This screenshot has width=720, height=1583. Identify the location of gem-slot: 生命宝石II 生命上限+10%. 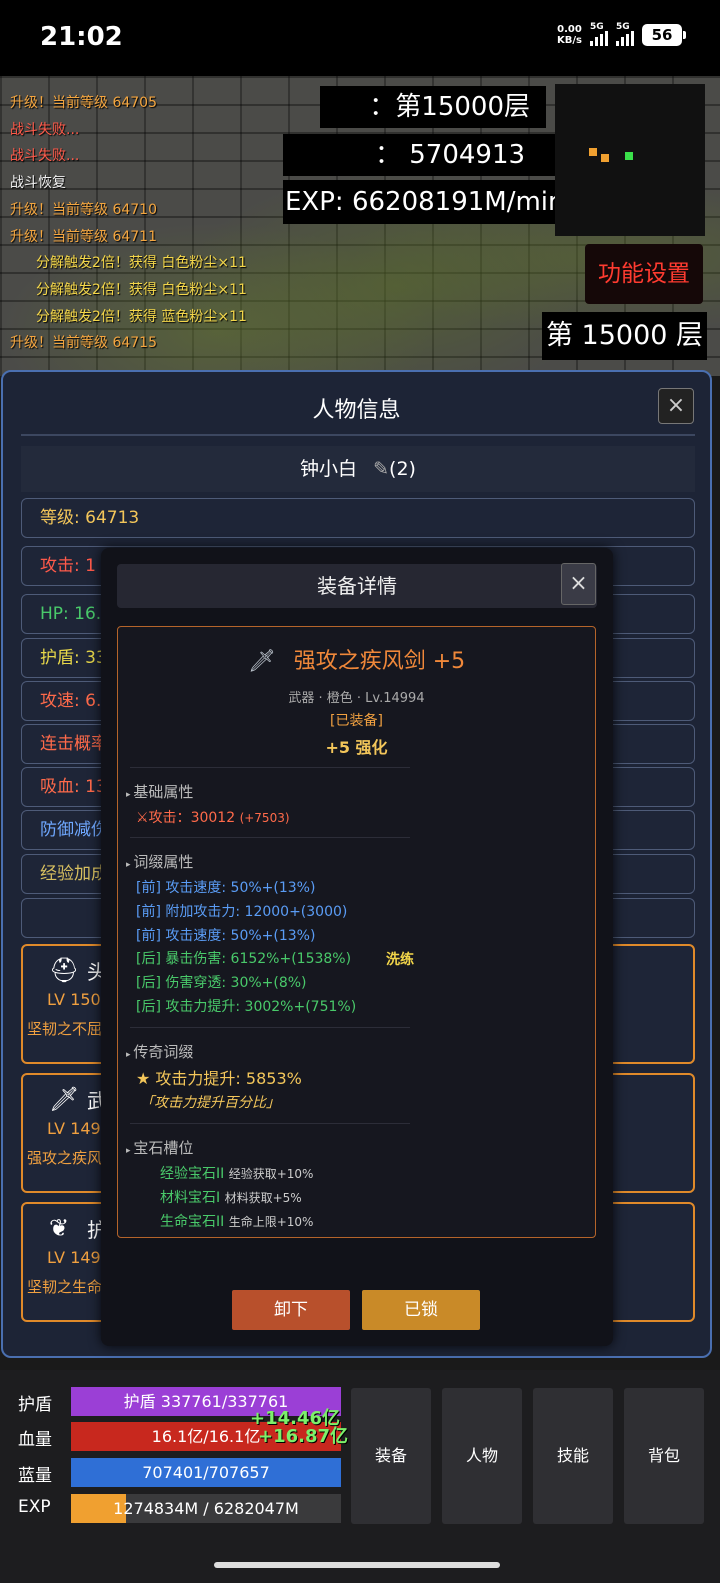
(236, 1221).